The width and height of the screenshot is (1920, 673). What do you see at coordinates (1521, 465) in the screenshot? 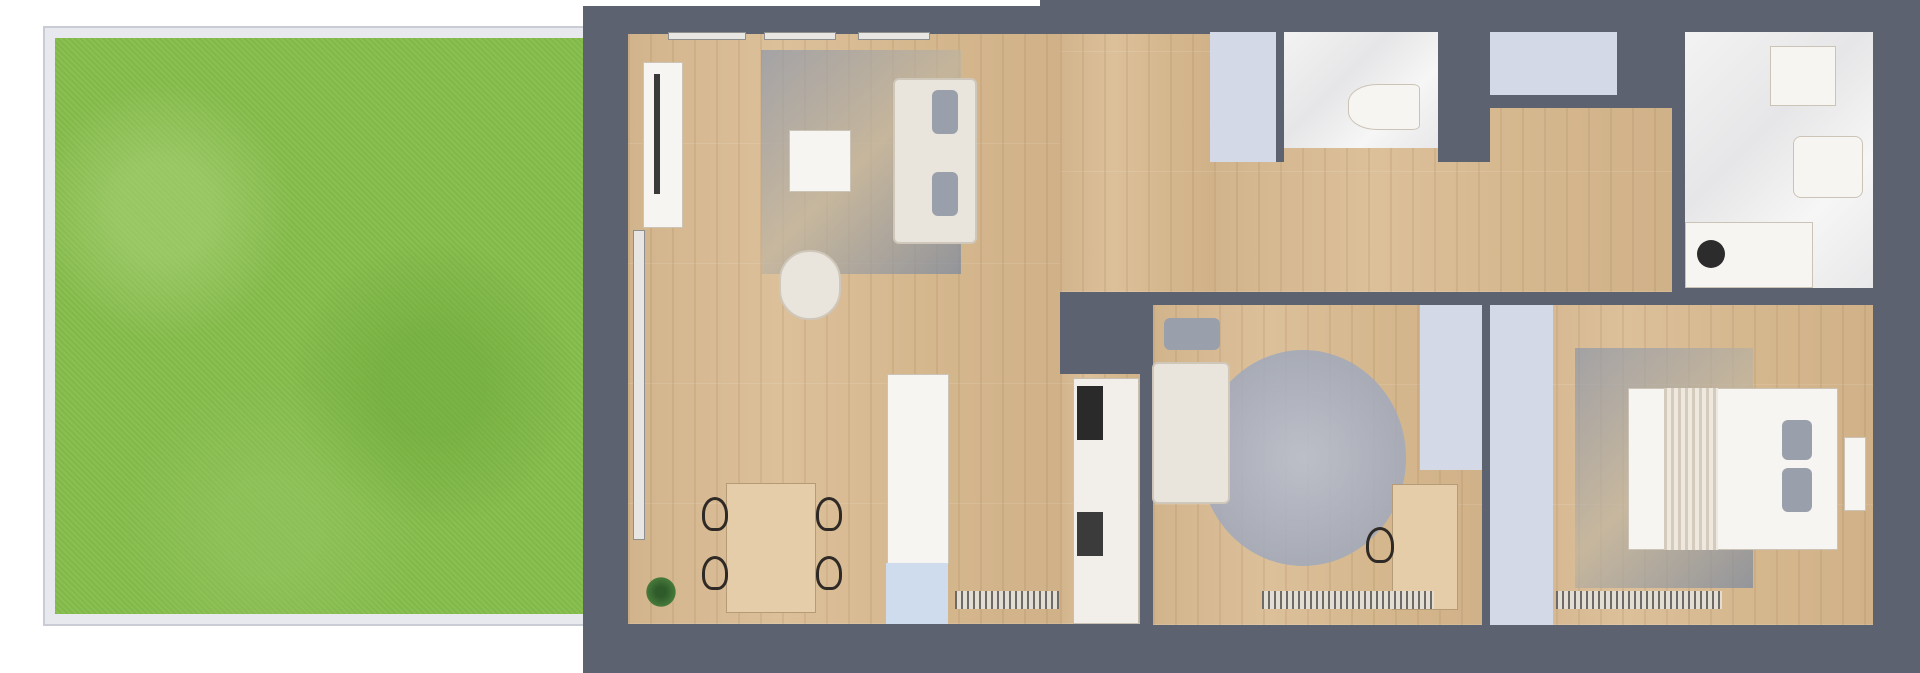
I see `bedroom-2-wardrobe` at bounding box center [1521, 465].